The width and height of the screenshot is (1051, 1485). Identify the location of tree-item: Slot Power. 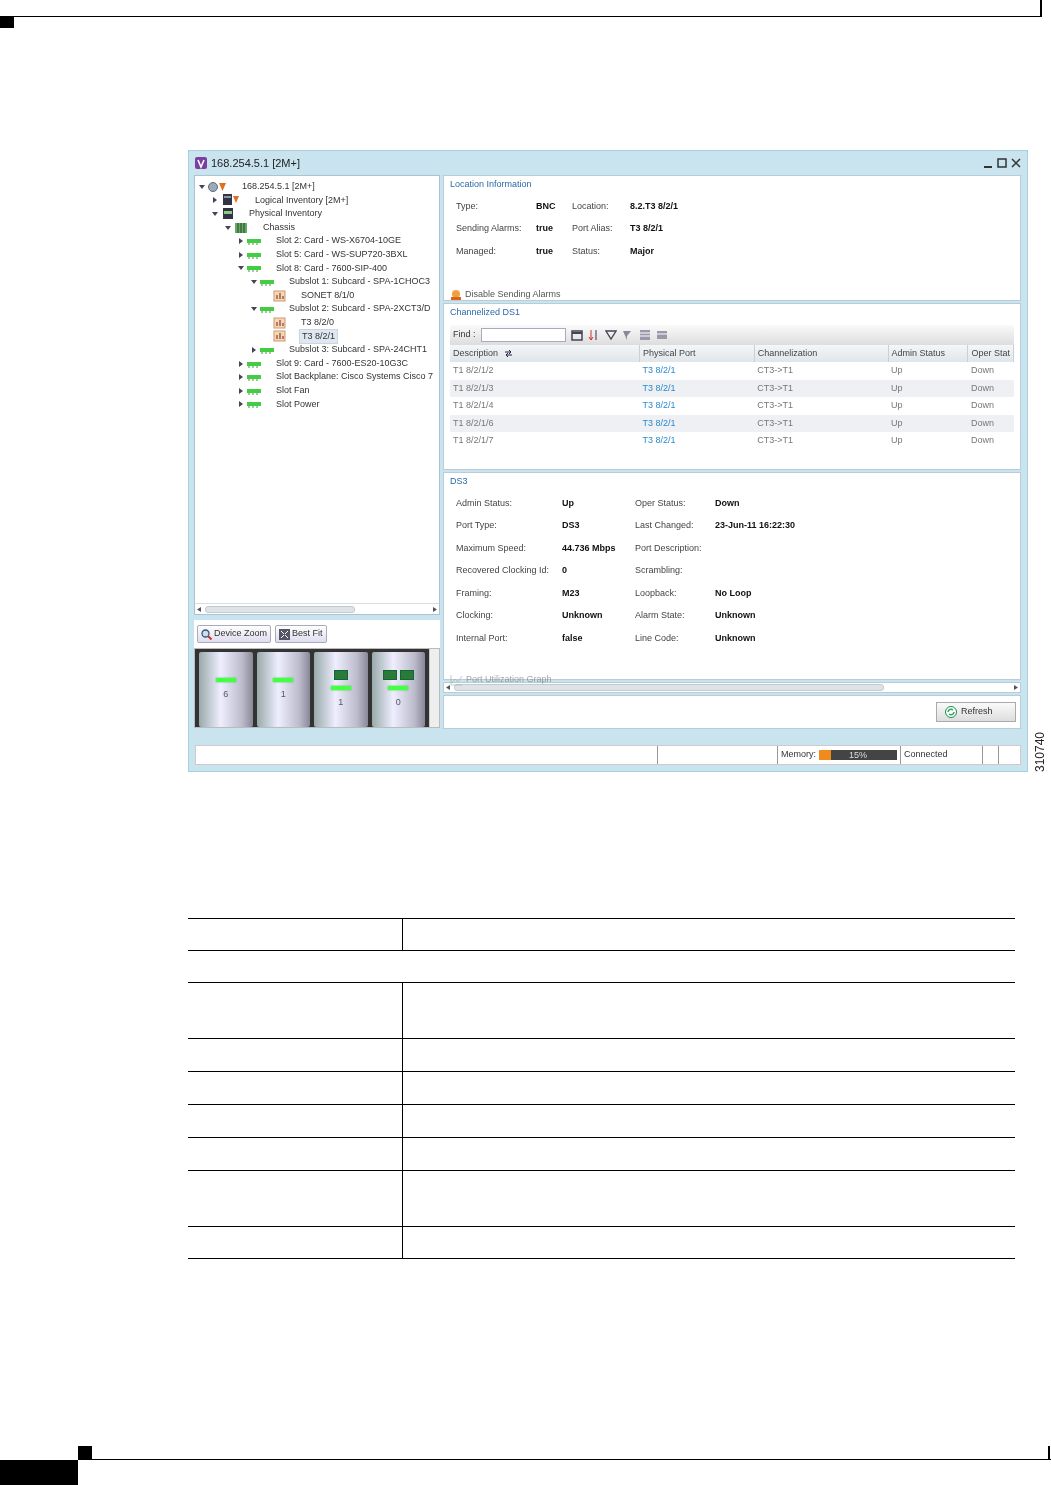
(298, 404).